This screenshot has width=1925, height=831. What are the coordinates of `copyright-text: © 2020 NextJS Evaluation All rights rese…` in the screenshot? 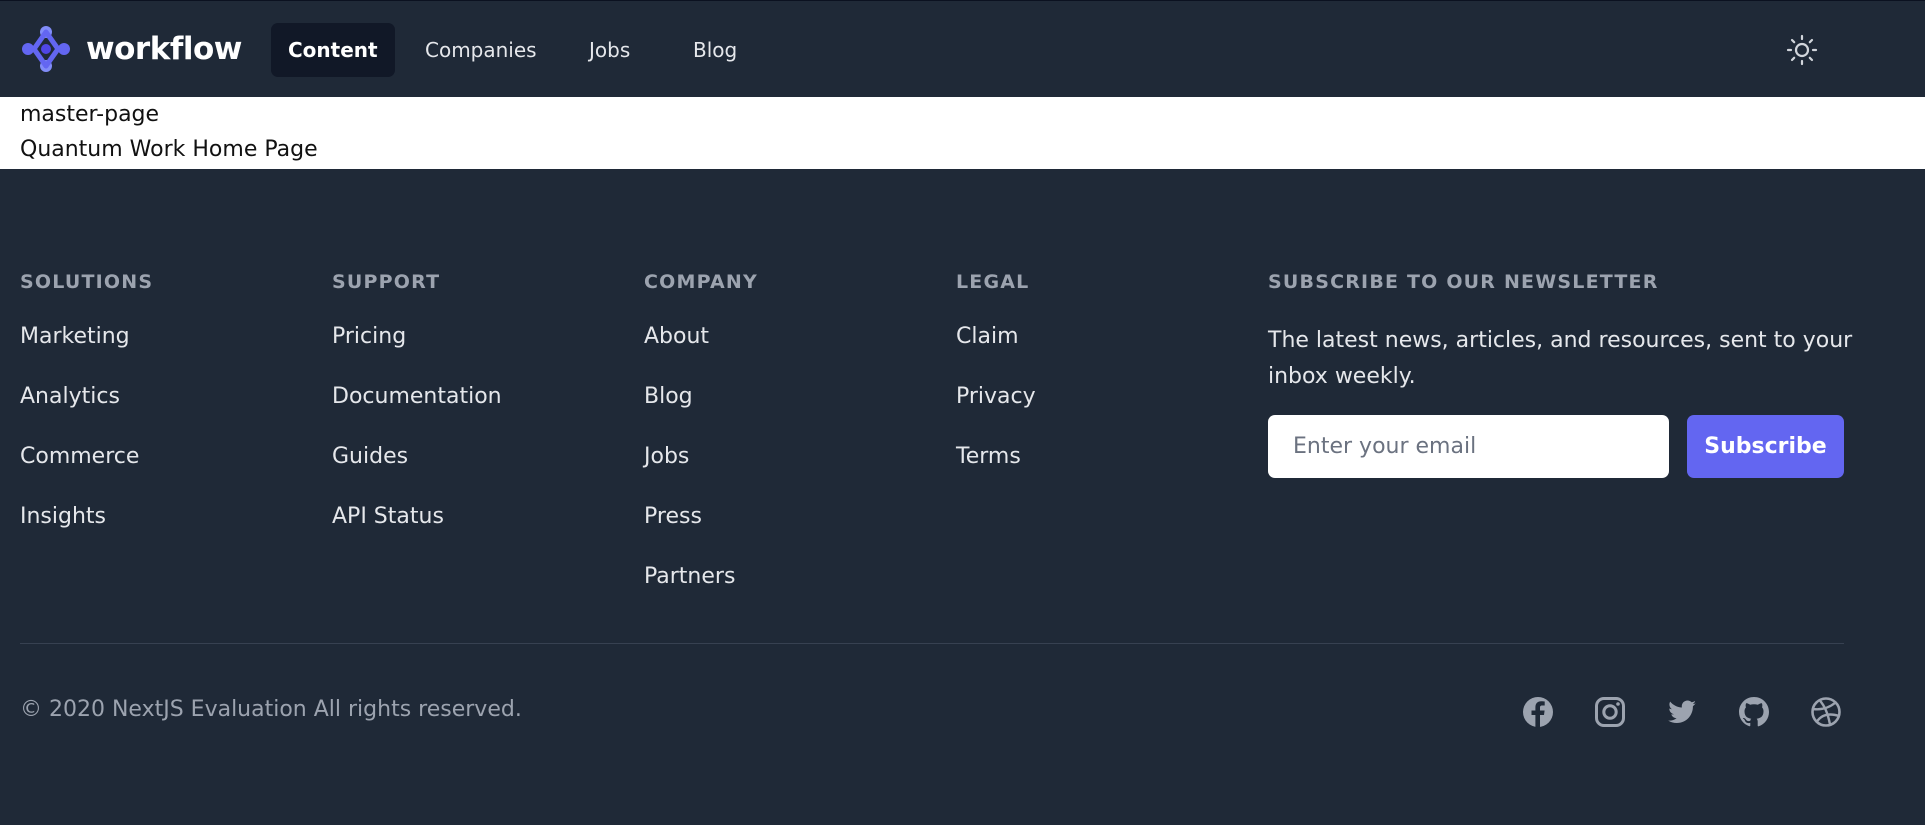 It's located at (271, 709).